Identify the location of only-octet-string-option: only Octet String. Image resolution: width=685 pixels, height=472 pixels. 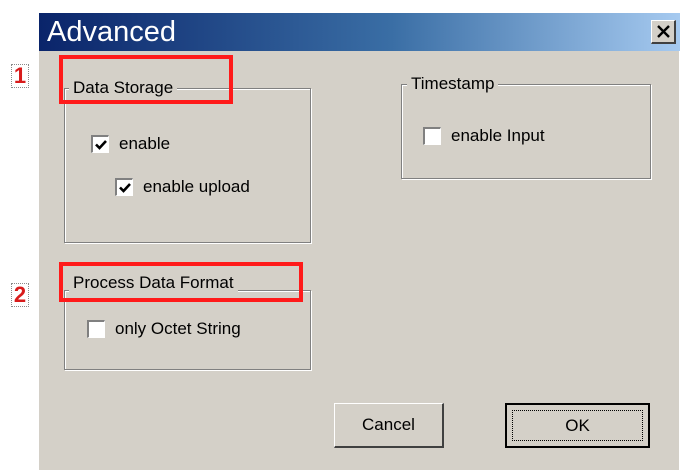
(164, 329).